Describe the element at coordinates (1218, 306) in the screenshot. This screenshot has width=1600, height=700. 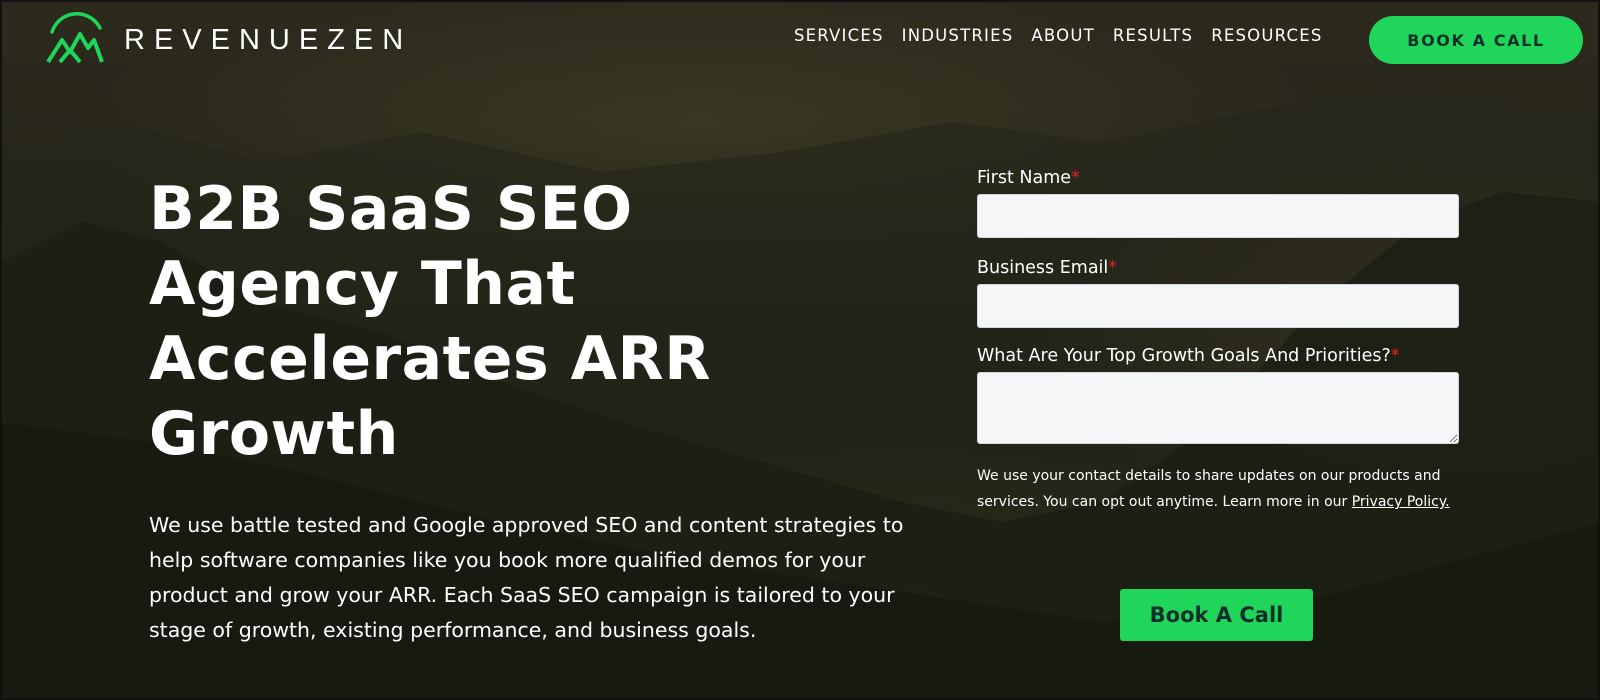
I see `business-email-input` at that location.